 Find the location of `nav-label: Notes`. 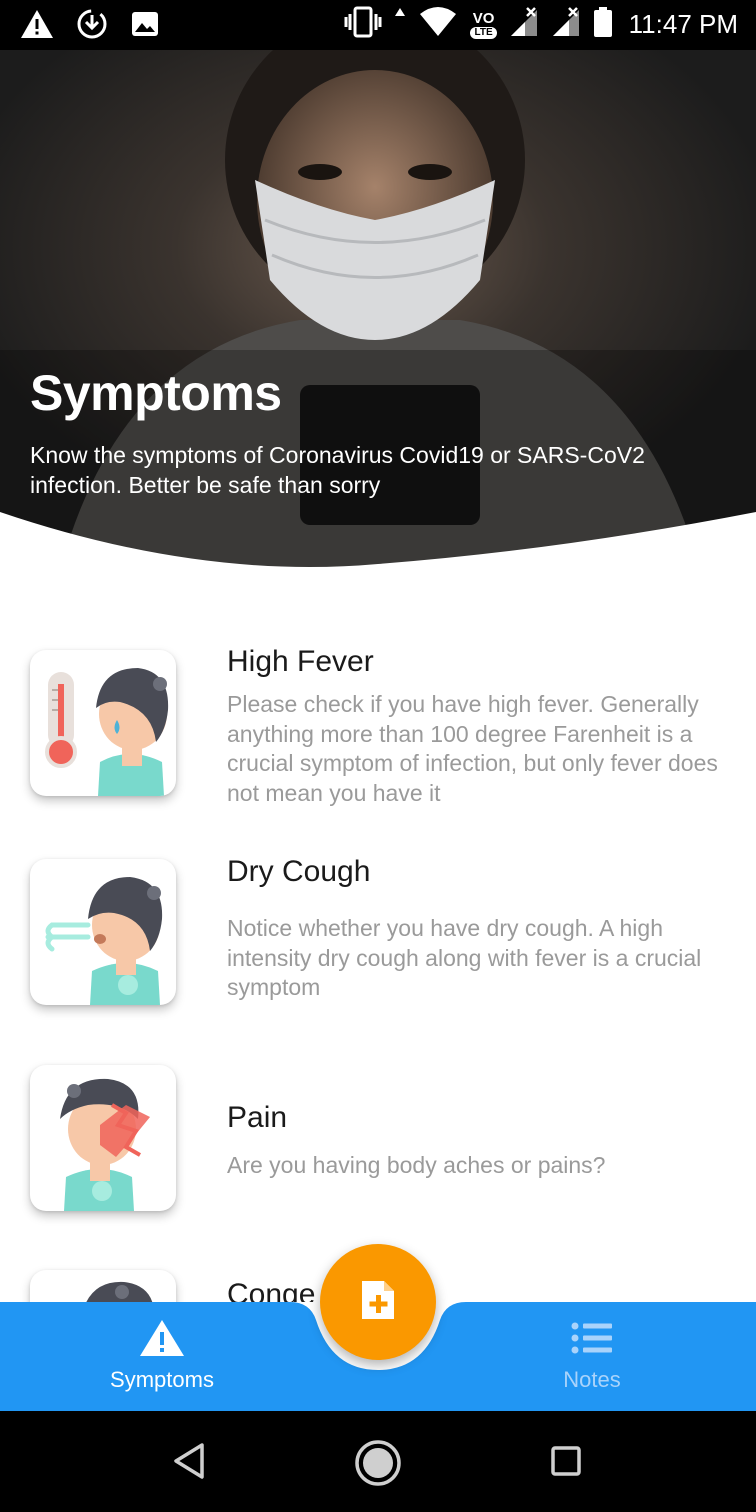

nav-label: Notes is located at coordinates (592, 1379).